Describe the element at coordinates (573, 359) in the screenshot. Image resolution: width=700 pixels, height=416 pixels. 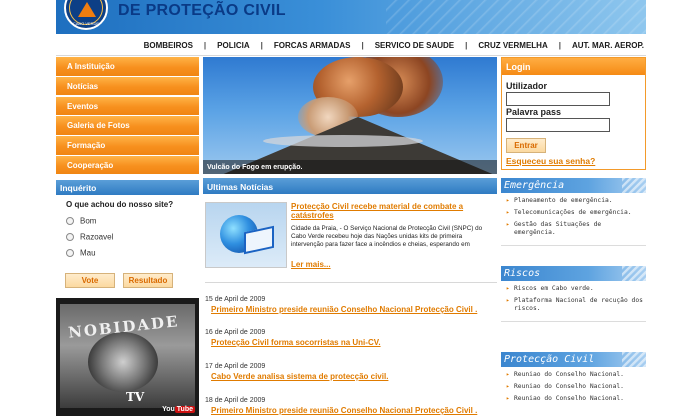
I see `protecao-civil-heading: Protecção Civil` at that location.